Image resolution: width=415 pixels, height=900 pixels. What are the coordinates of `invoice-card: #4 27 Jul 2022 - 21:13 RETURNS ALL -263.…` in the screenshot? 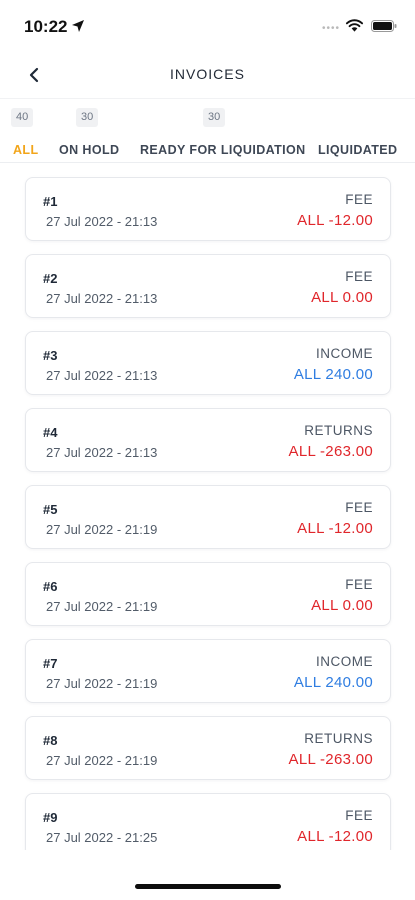 It's located at (208, 440).